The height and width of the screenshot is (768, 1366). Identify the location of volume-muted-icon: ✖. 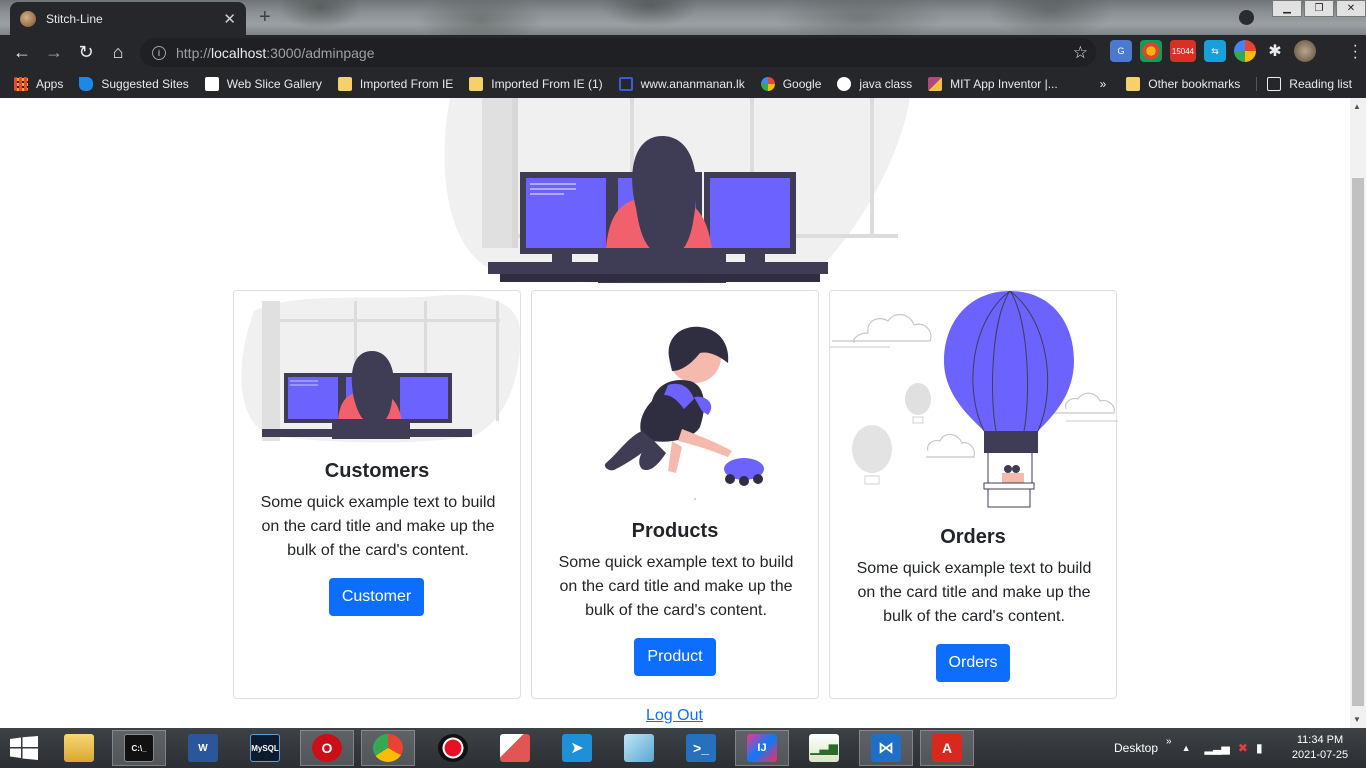
(1243, 748).